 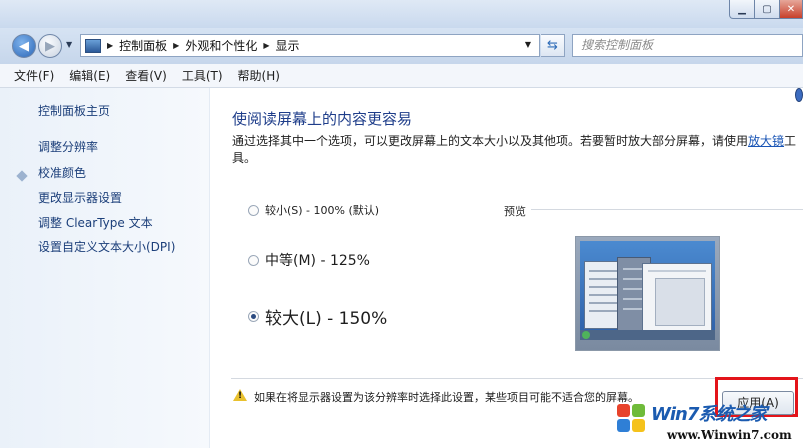 What do you see at coordinates (253, 316) in the screenshot?
I see `radio-larger` at bounding box center [253, 316].